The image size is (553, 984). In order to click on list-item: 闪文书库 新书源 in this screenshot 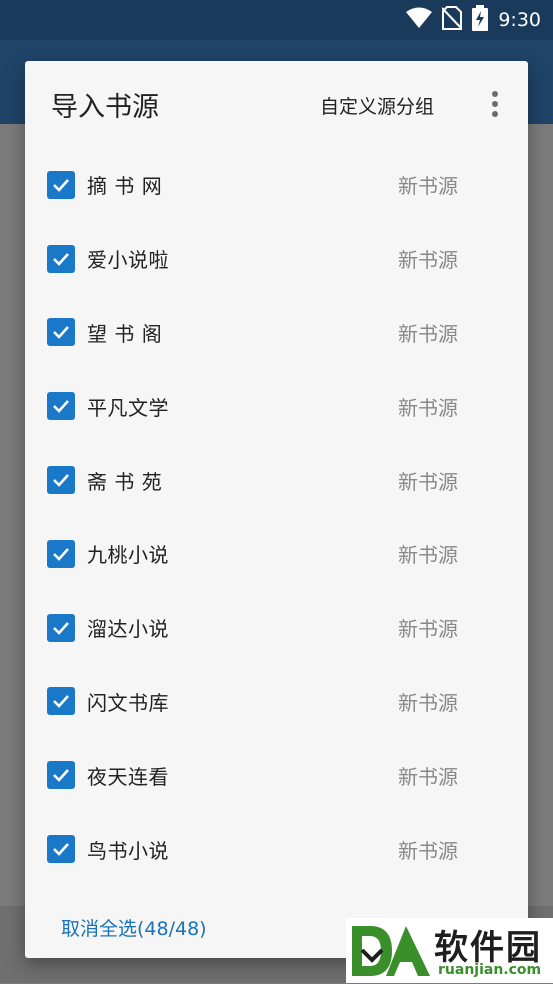, I will do `click(276, 702)`.